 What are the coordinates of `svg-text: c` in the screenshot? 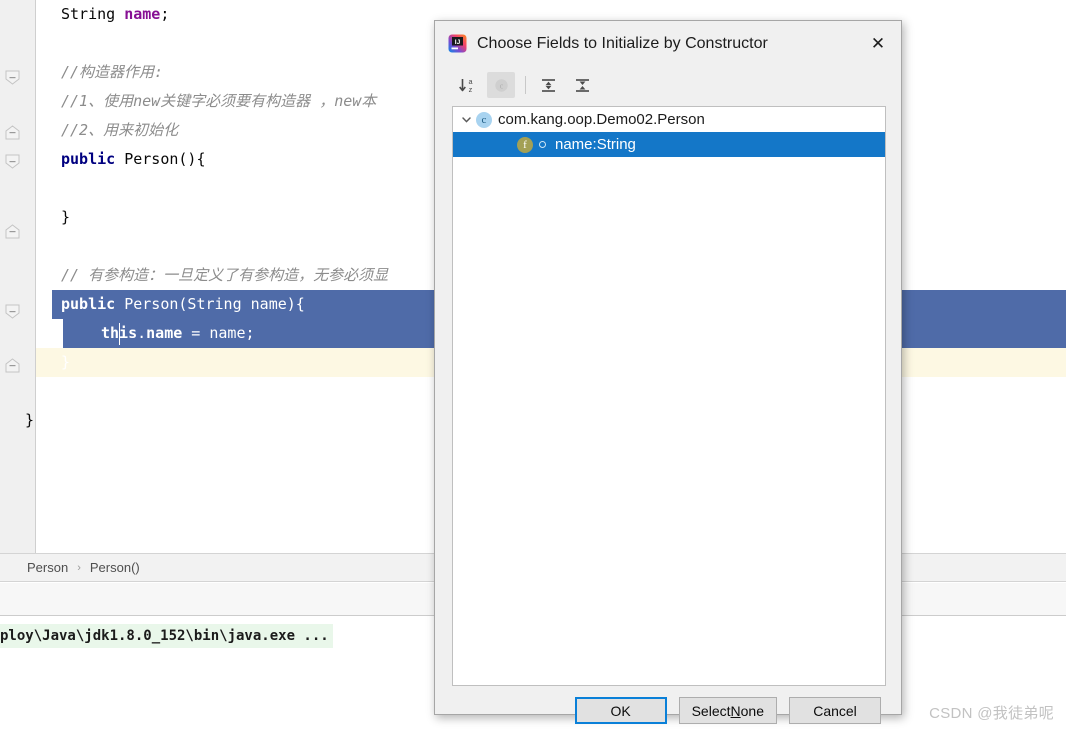 It's located at (501, 85).